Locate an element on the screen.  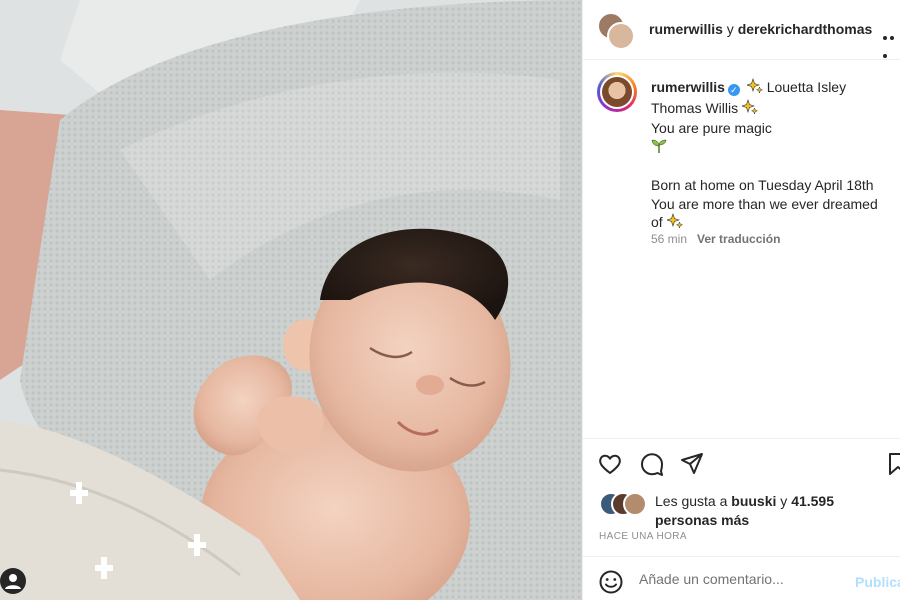
author-link: rumerwillis is located at coordinates (686, 29).